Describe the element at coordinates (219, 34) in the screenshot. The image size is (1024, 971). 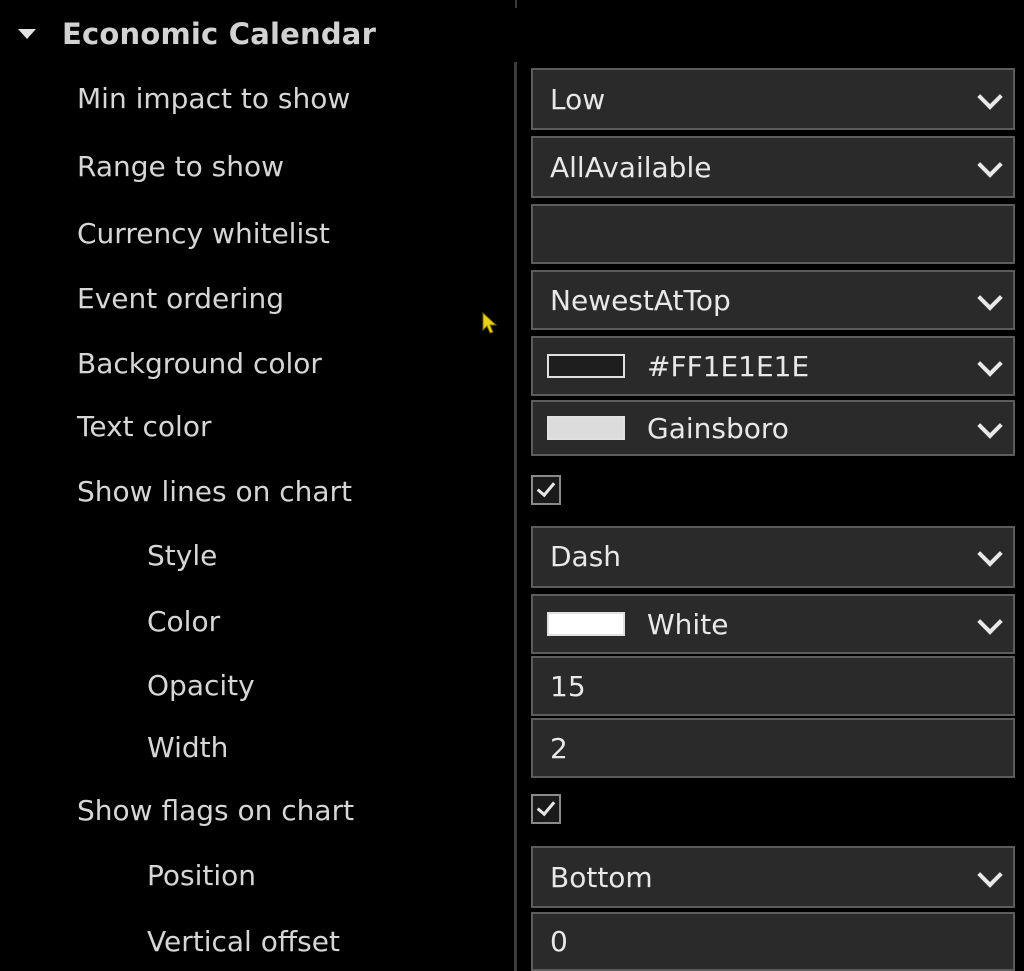
I see `section-title: Economic Calendar` at that location.